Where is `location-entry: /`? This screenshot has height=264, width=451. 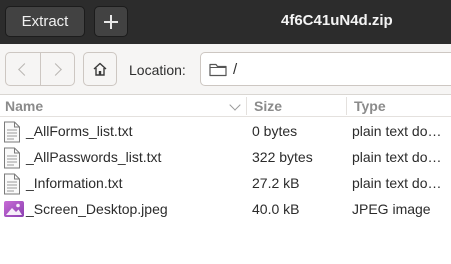 location-entry: / is located at coordinates (325, 69).